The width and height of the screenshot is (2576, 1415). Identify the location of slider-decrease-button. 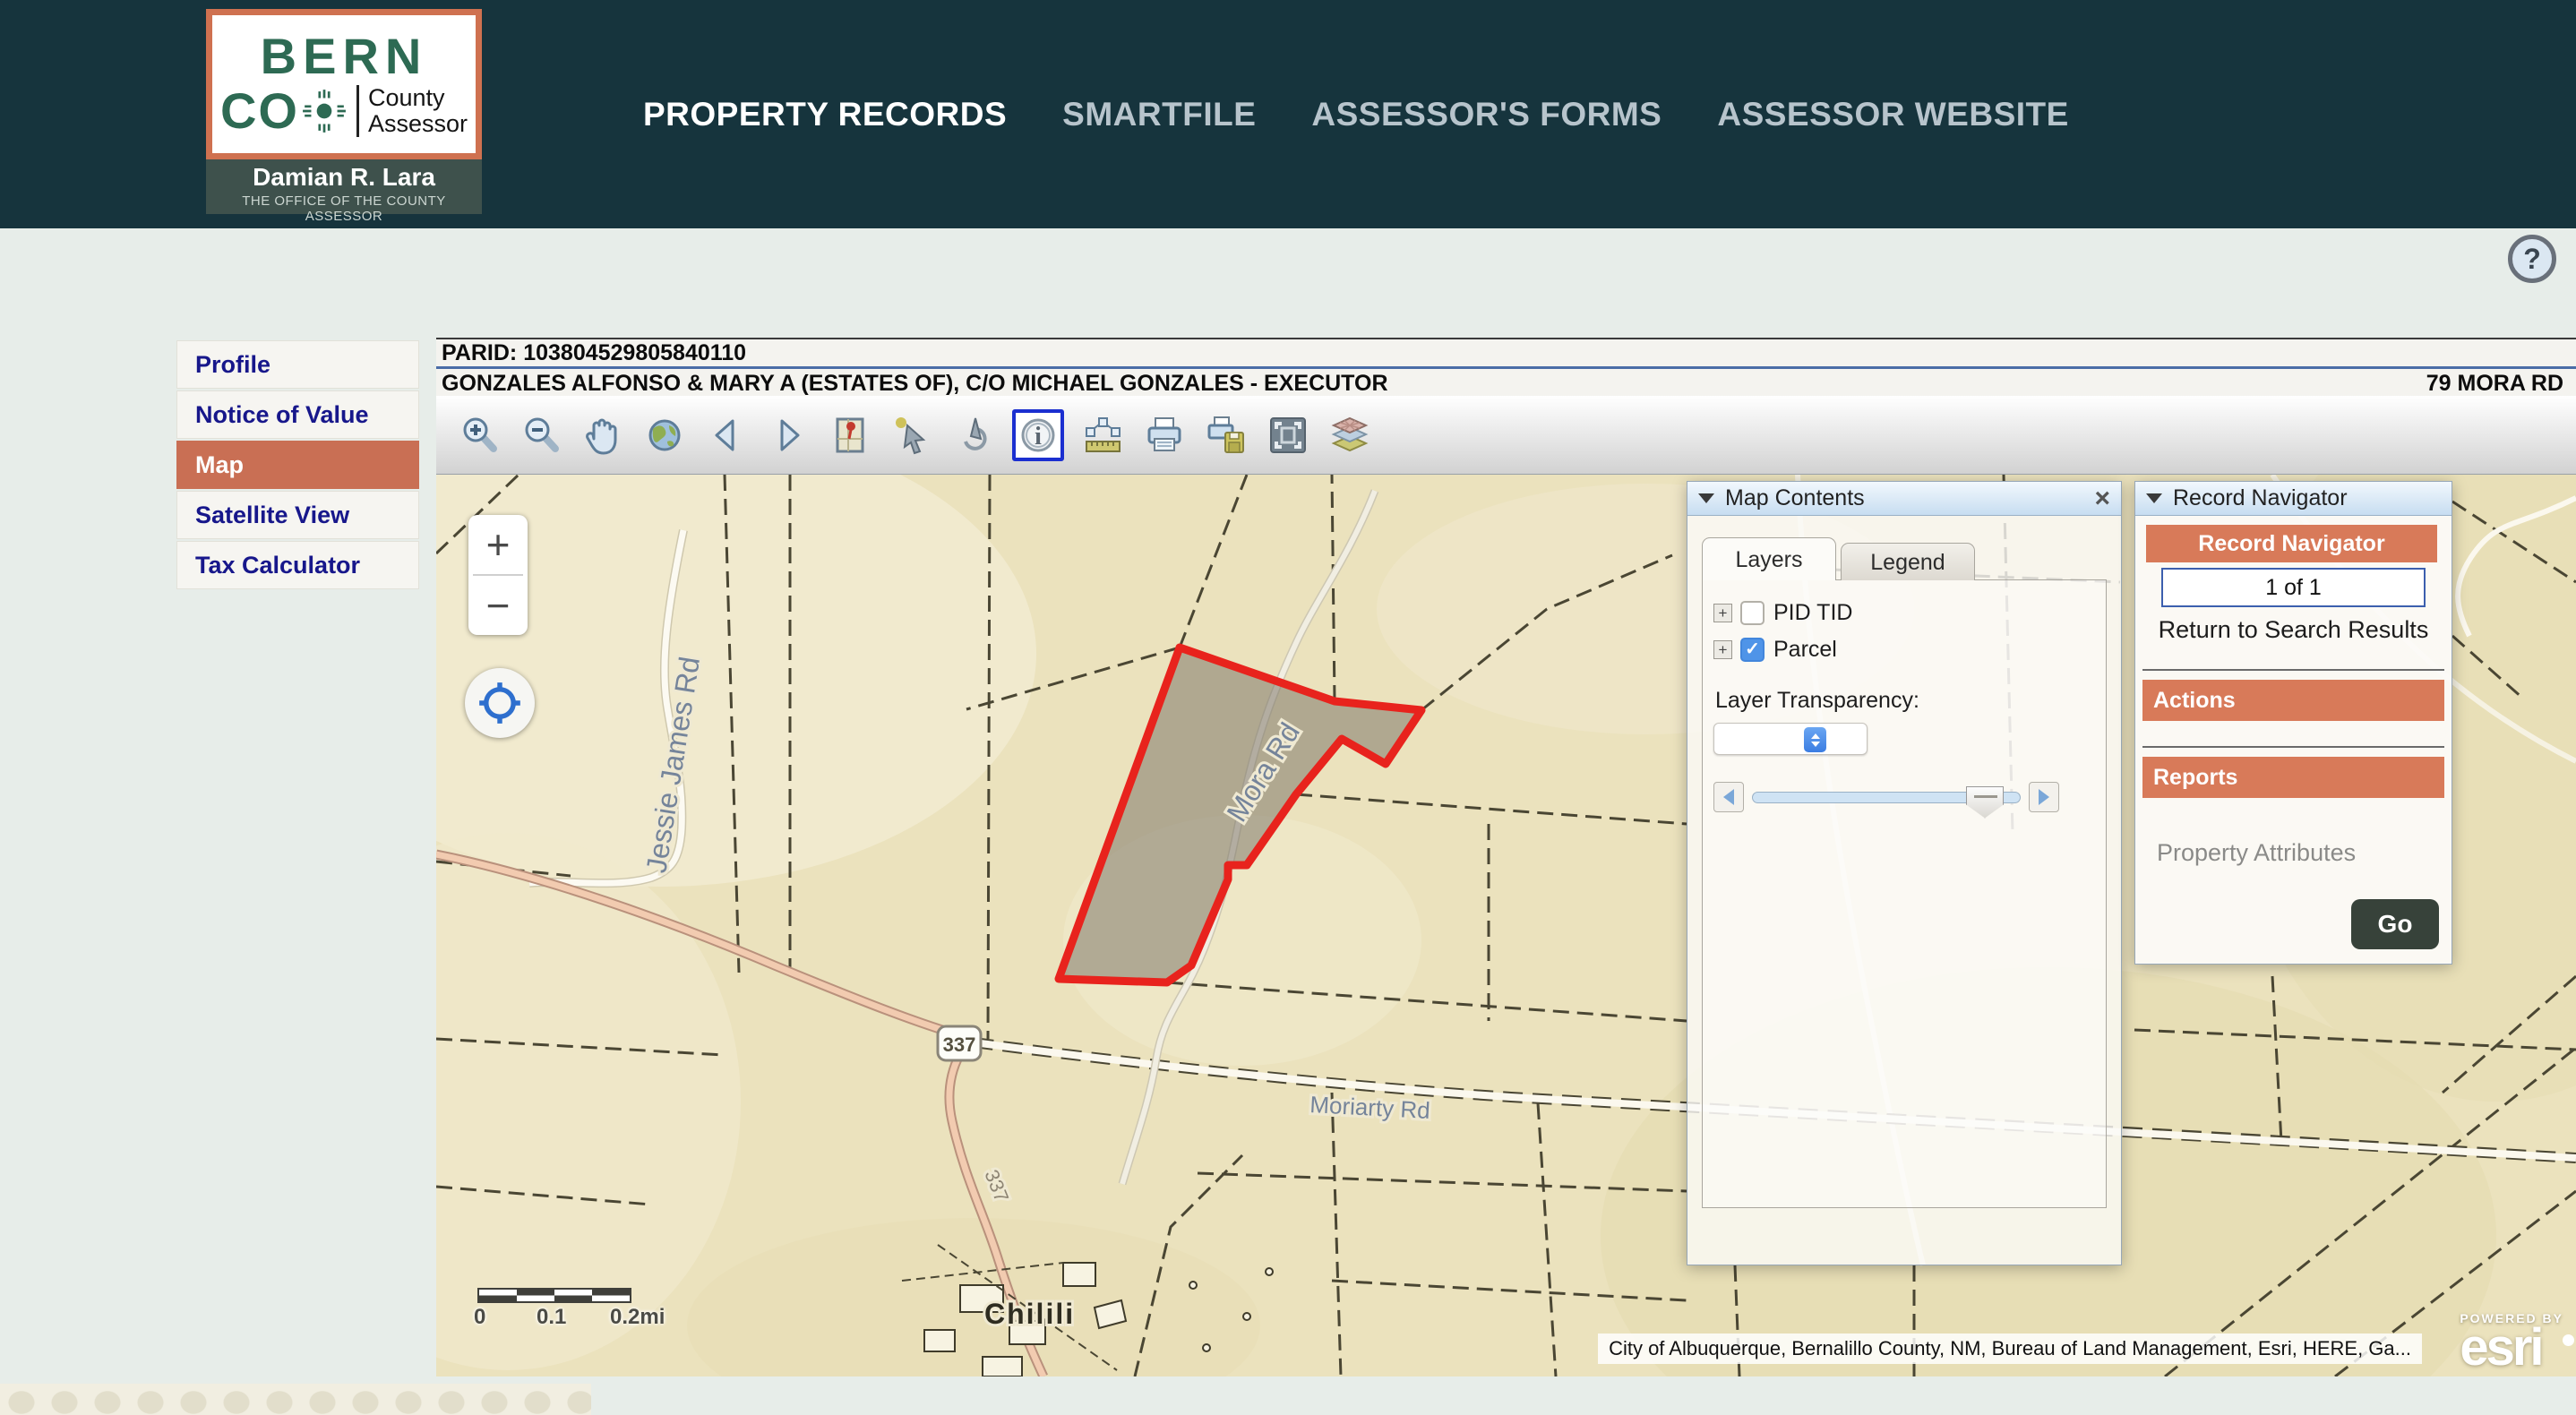
(1728, 797).